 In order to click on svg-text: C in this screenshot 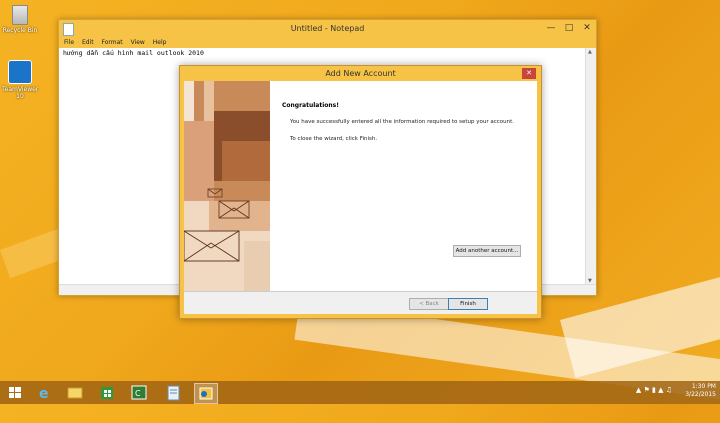, I will do `click(138, 393)`.